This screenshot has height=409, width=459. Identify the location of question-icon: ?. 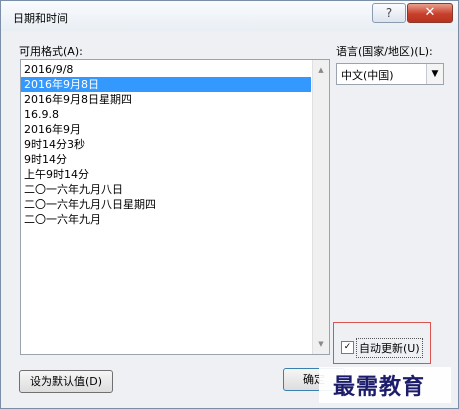
(389, 13).